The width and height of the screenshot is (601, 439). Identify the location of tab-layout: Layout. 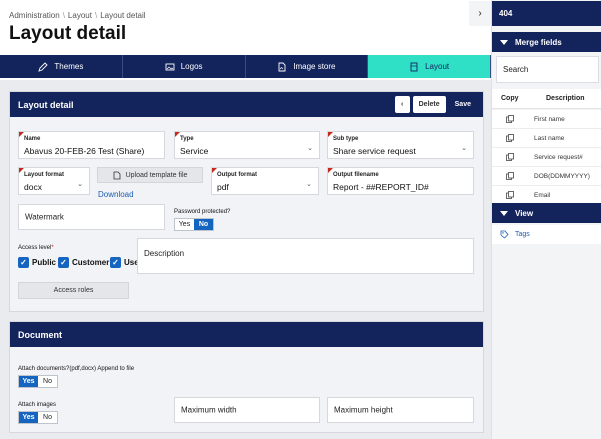
(429, 66).